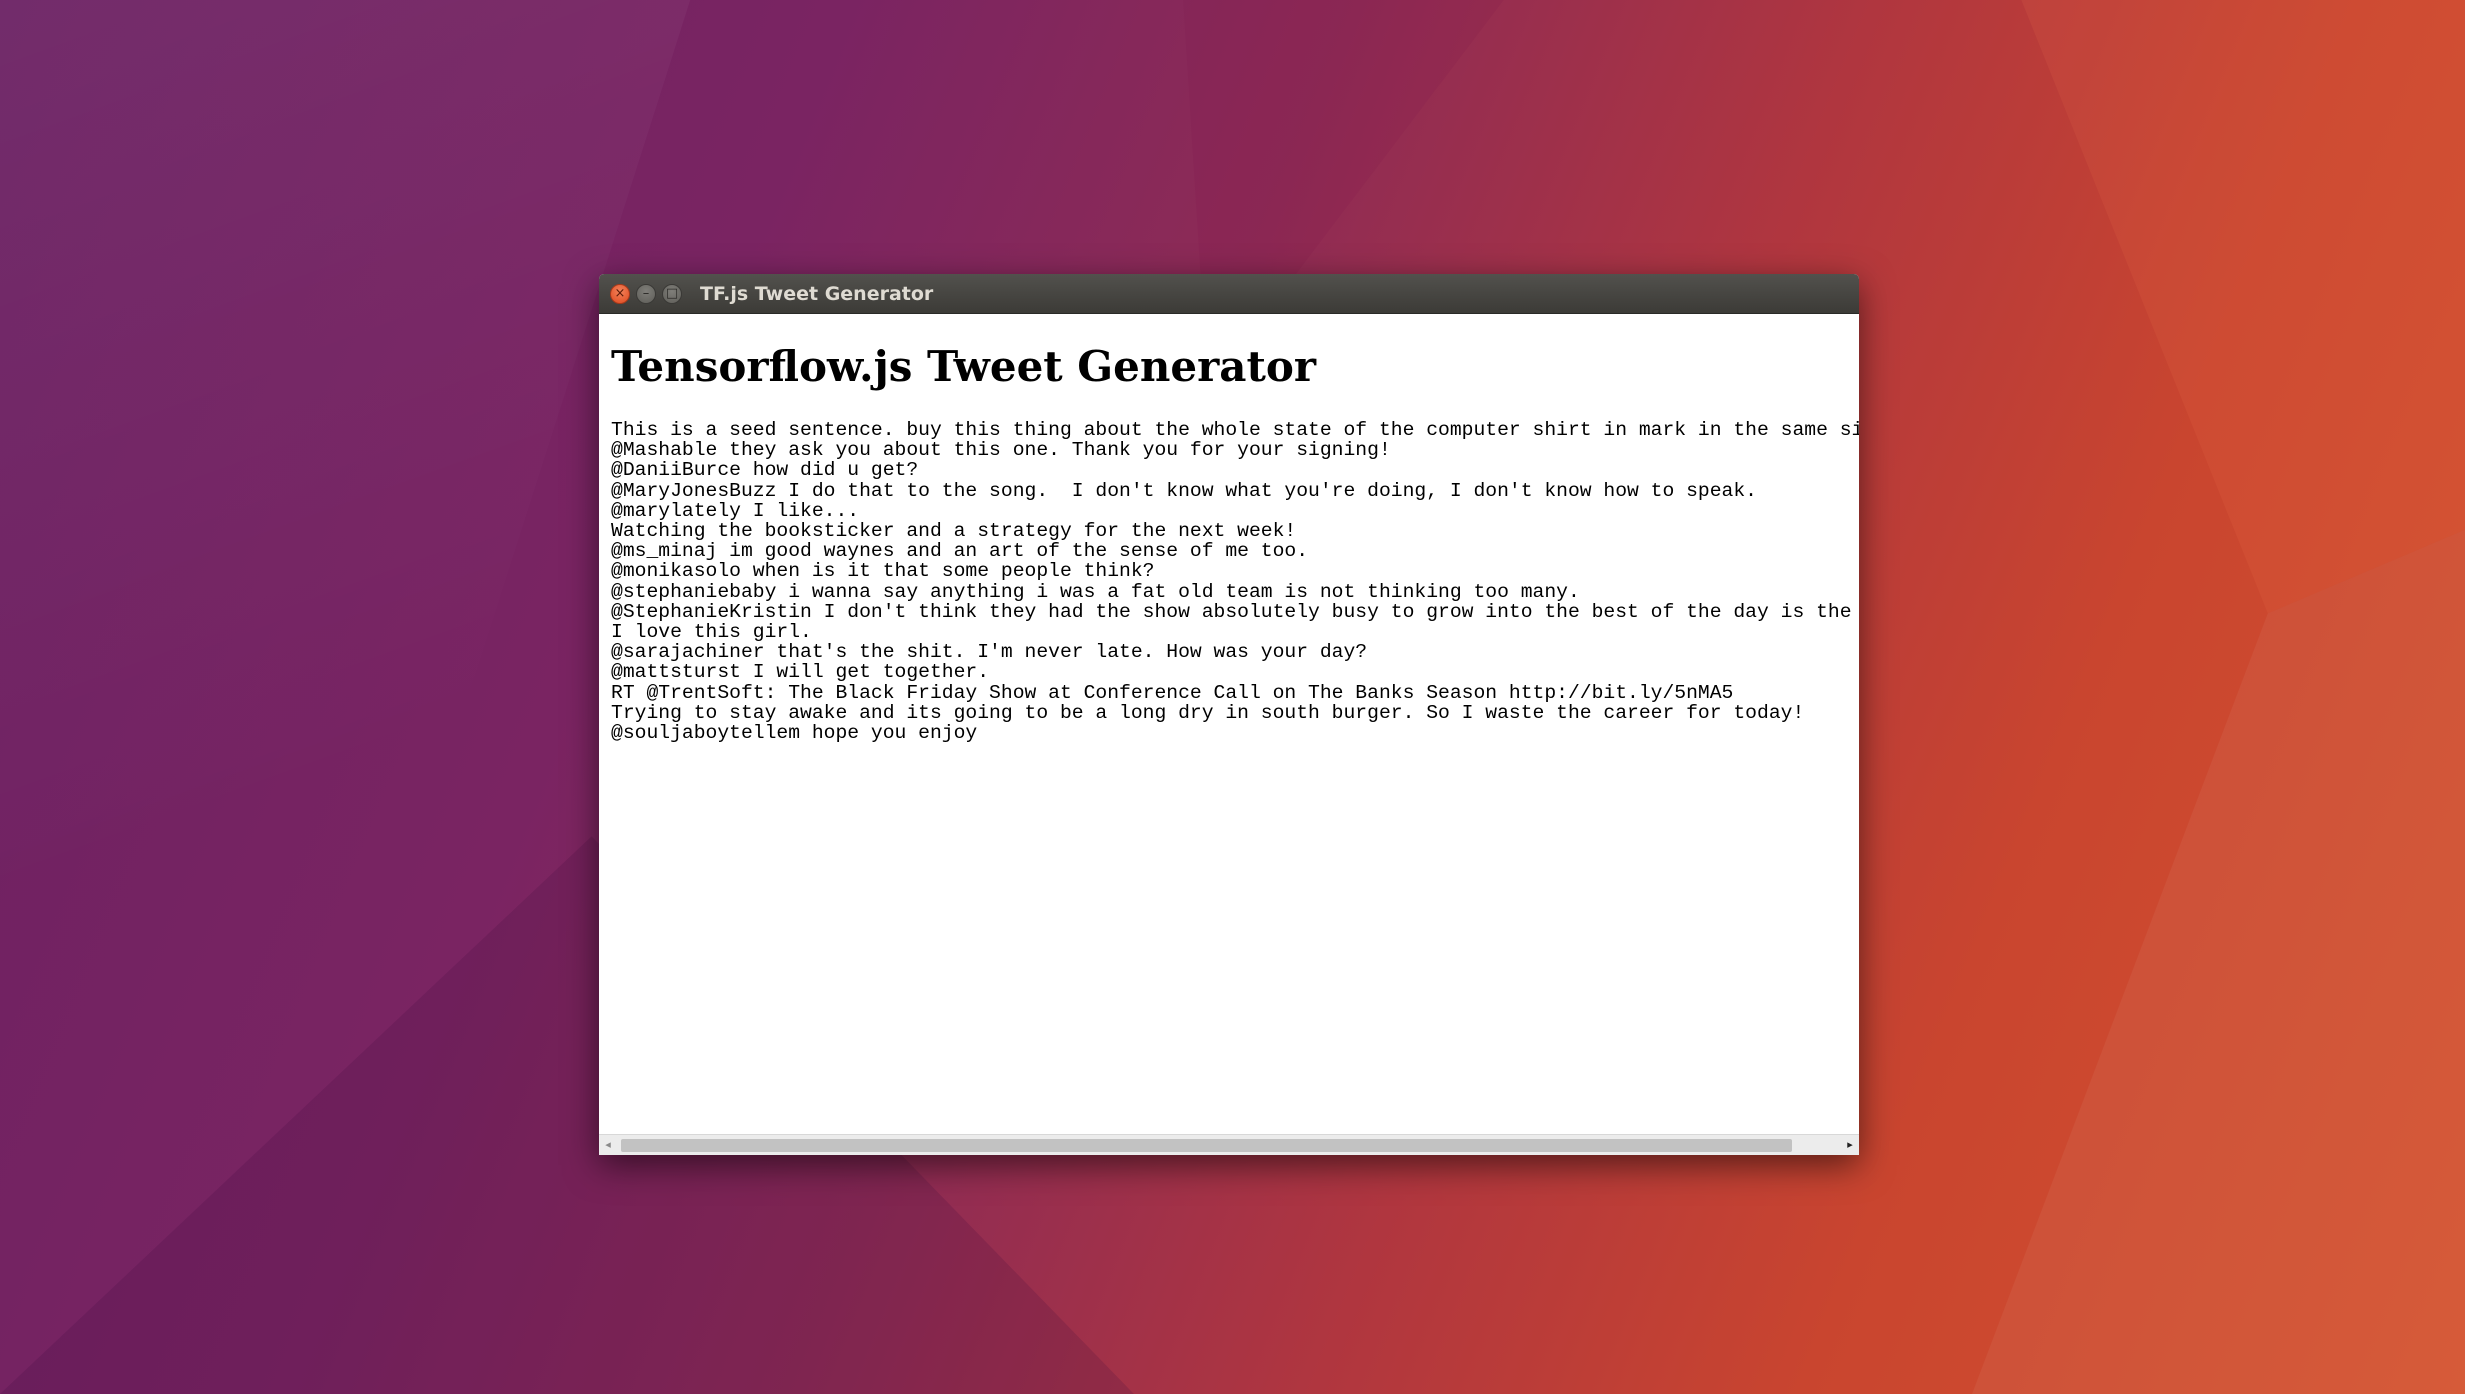 This screenshot has height=1394, width=2465. What do you see at coordinates (1206, 1145) in the screenshot?
I see `scrollbar-thumb` at bounding box center [1206, 1145].